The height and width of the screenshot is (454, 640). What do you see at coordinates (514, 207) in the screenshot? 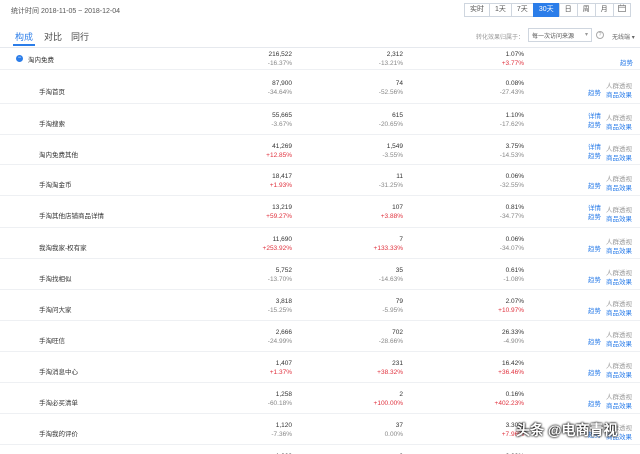
I see `conversion-value: 0.81%` at bounding box center [514, 207].